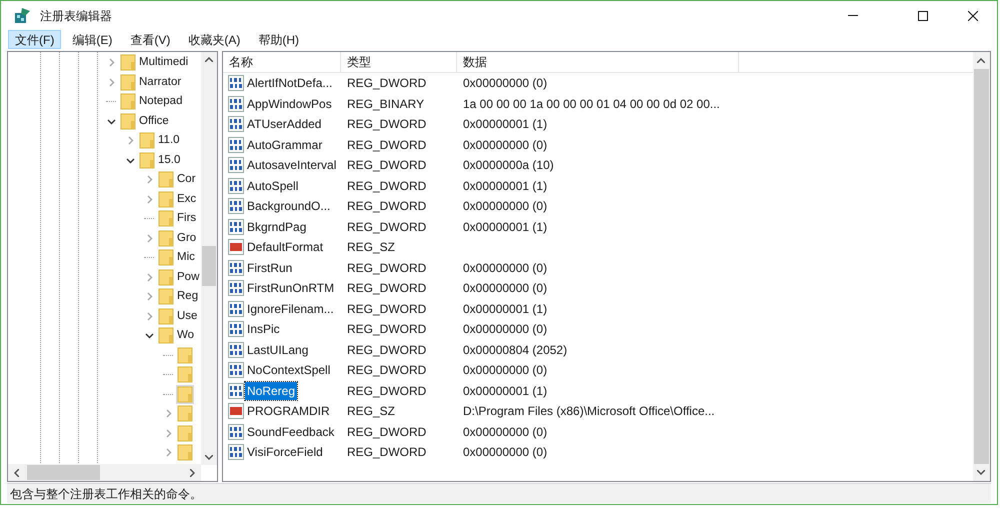 This screenshot has width=1000, height=512. Describe the element at coordinates (104, 472) in the screenshot. I see `horizontal-scrollbar` at that location.